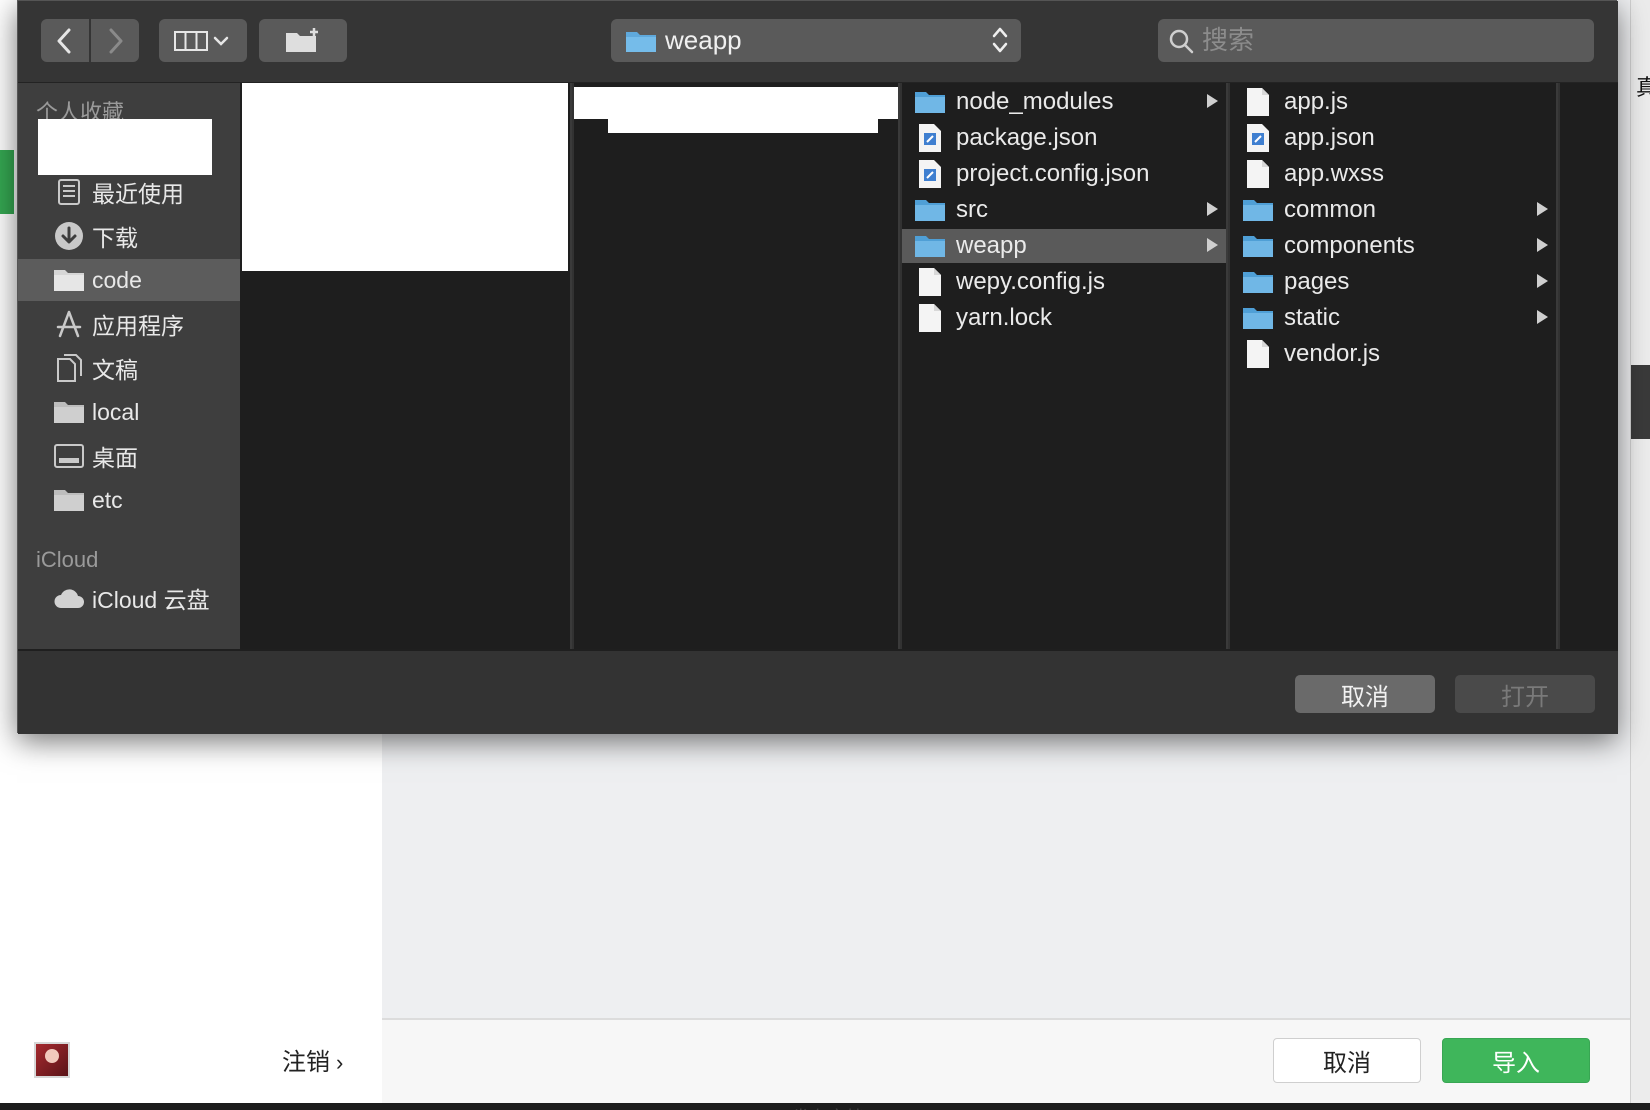 The image size is (1650, 1110). Describe the element at coordinates (129, 456) in the screenshot. I see `sidebar-item-desktop: 桌面` at that location.